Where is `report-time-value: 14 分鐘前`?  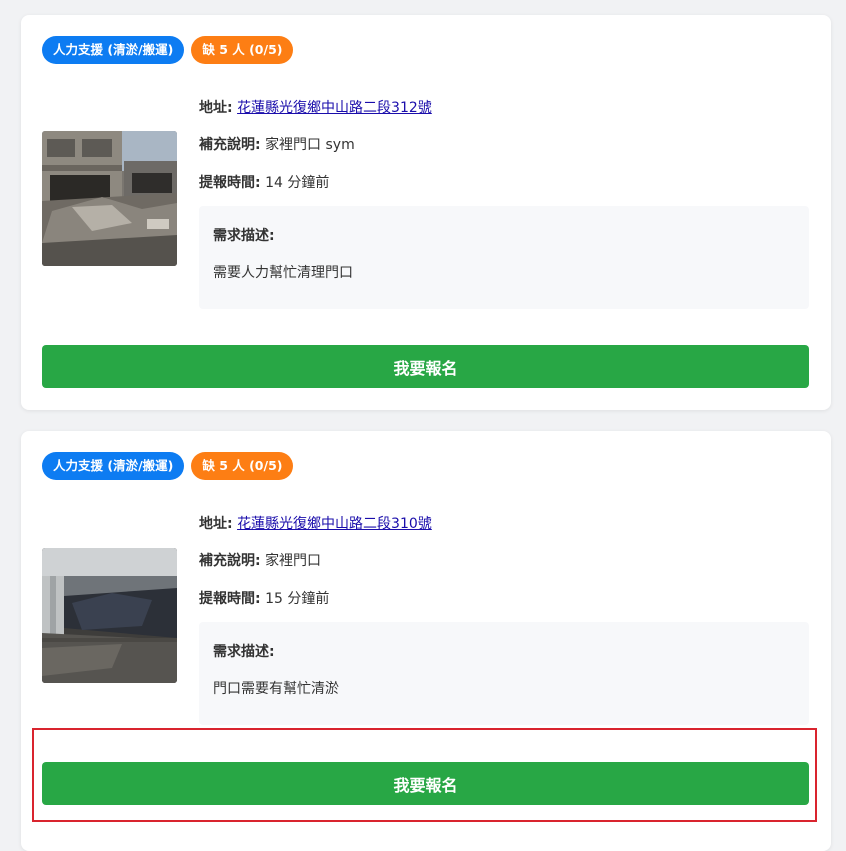
report-time-value: 14 分鐘前 is located at coordinates (297, 183).